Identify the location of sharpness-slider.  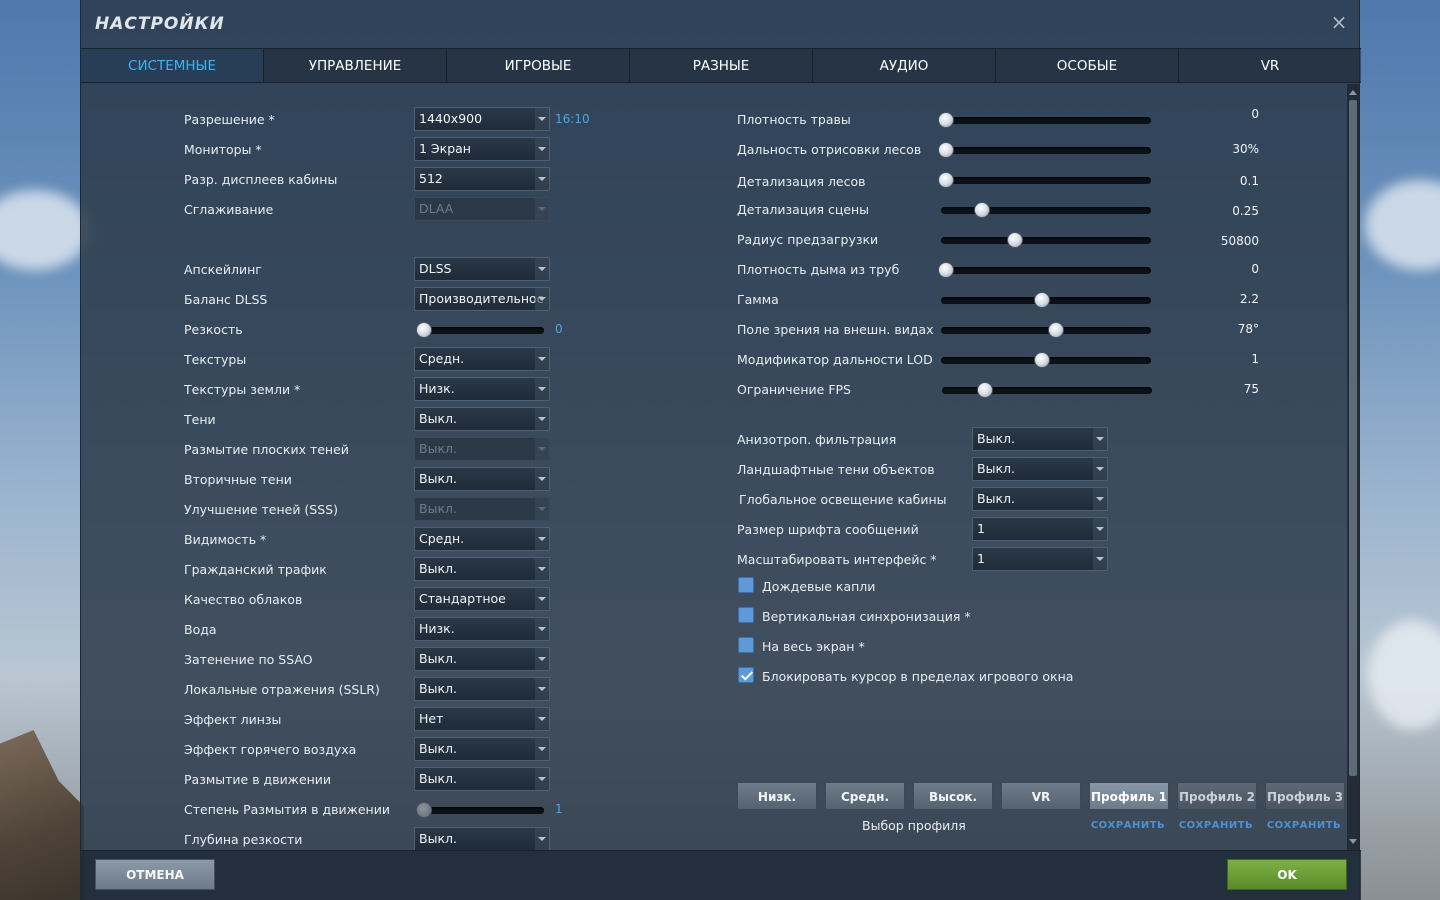
(480, 330).